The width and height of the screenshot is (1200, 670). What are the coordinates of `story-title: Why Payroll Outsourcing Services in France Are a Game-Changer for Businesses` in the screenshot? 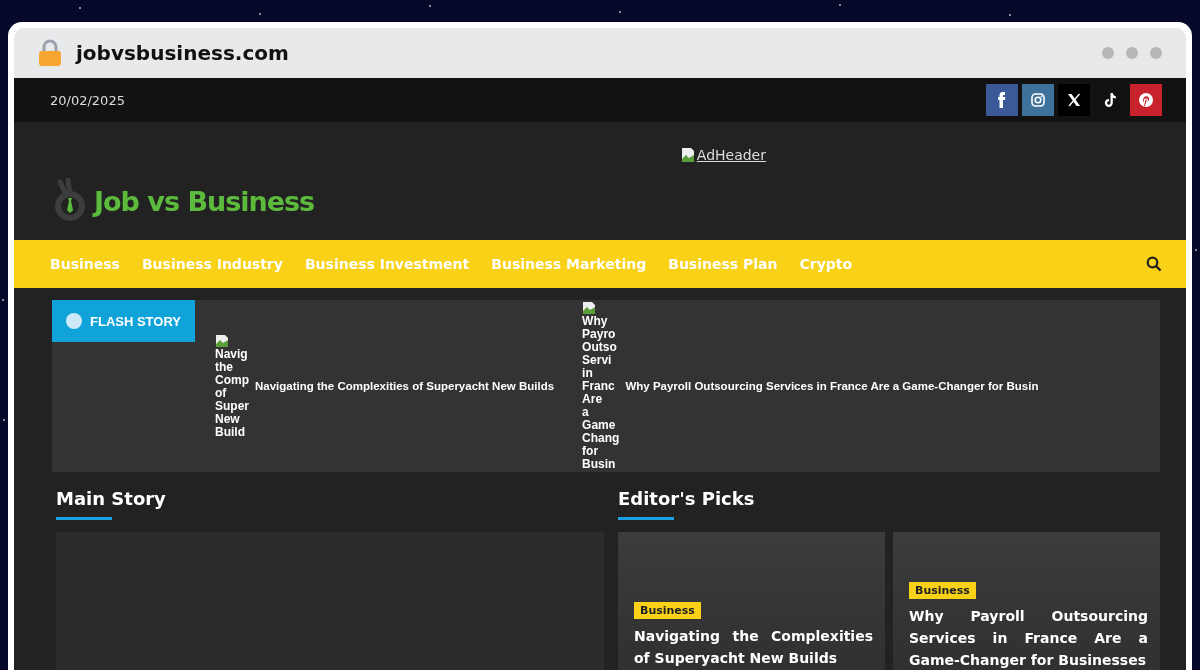 It's located at (1028, 637).